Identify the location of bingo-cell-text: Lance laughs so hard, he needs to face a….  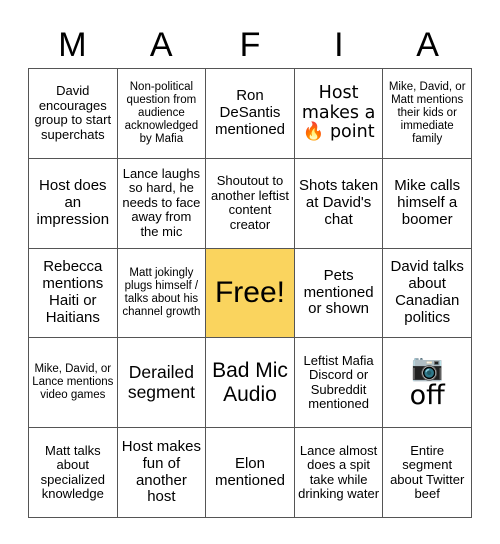
(161, 202).